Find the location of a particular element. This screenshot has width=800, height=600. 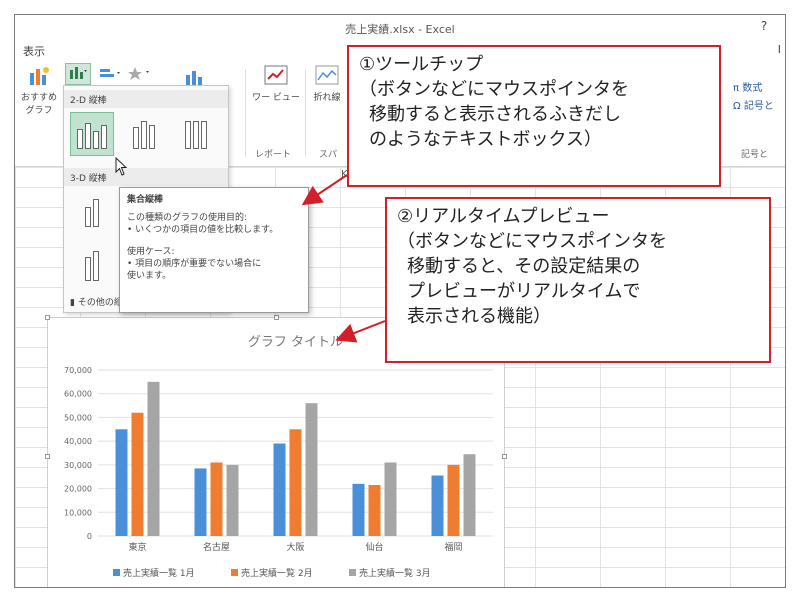

callout2-line: 表示される機能） is located at coordinates (479, 316).